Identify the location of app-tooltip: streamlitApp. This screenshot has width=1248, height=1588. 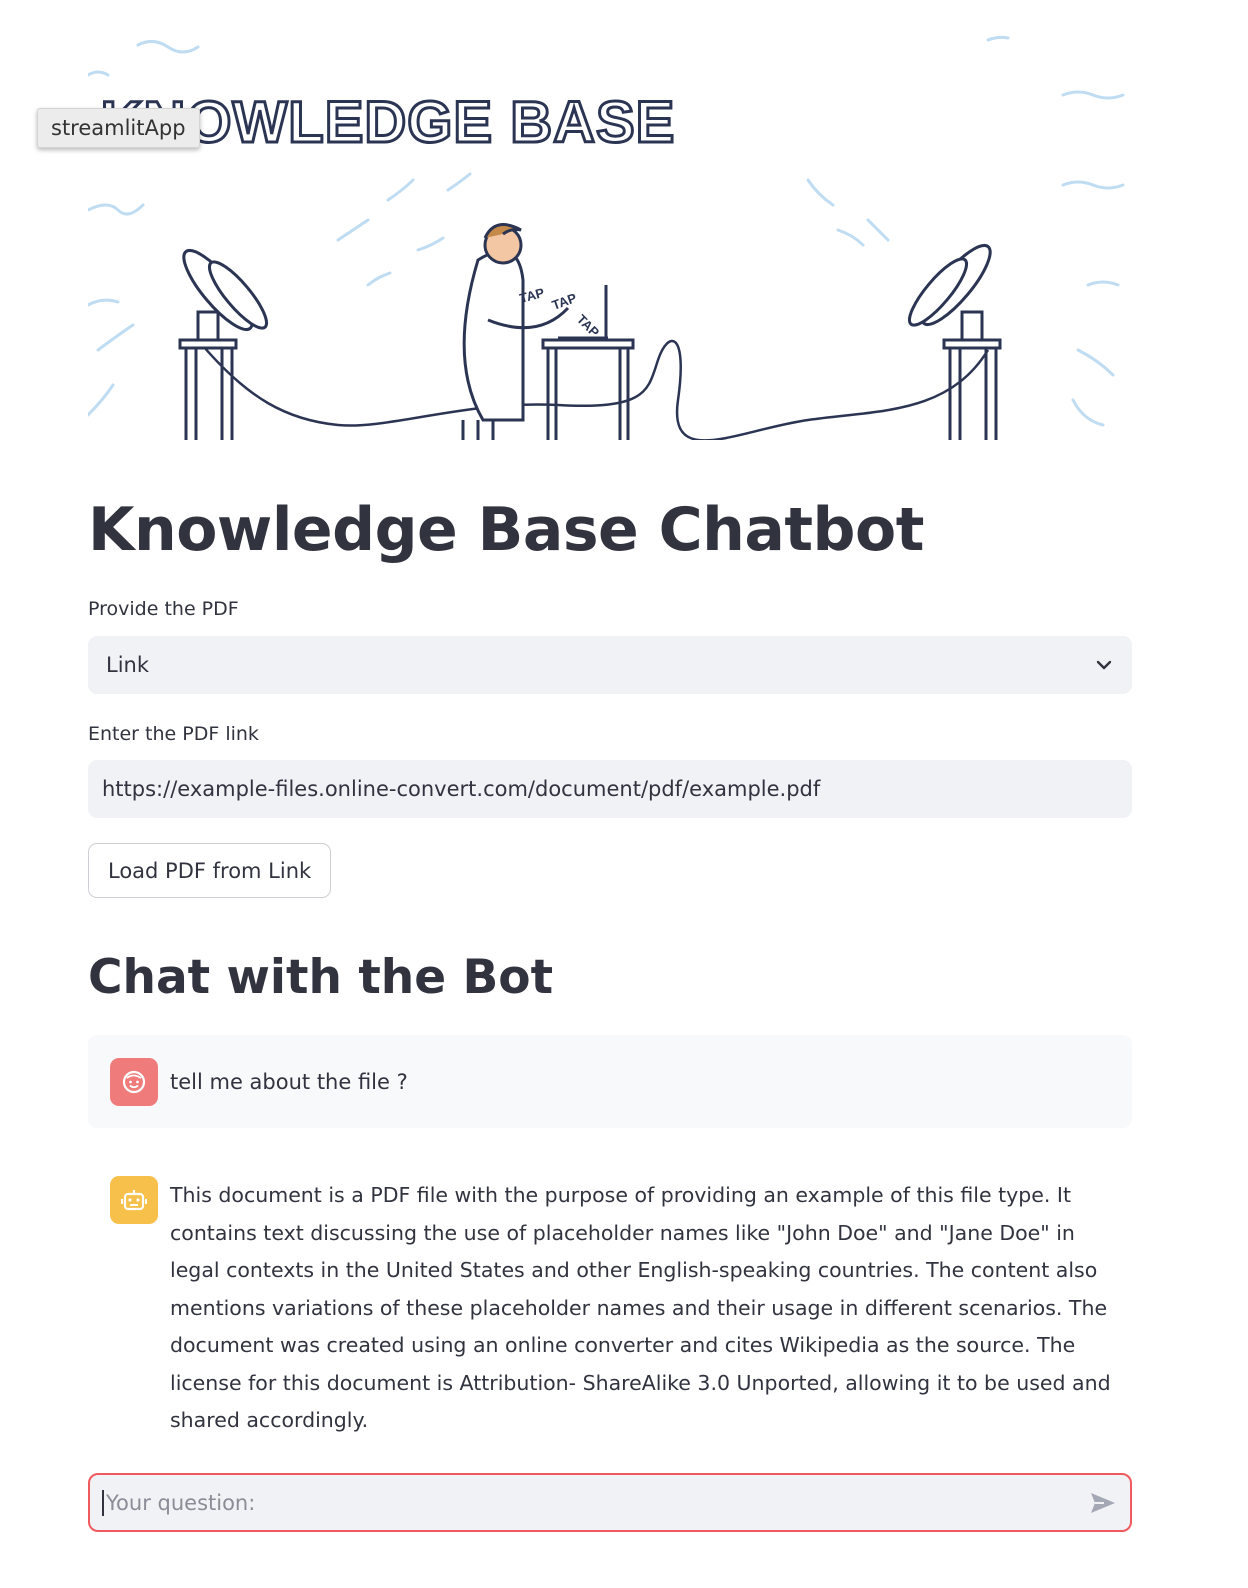
(118, 128).